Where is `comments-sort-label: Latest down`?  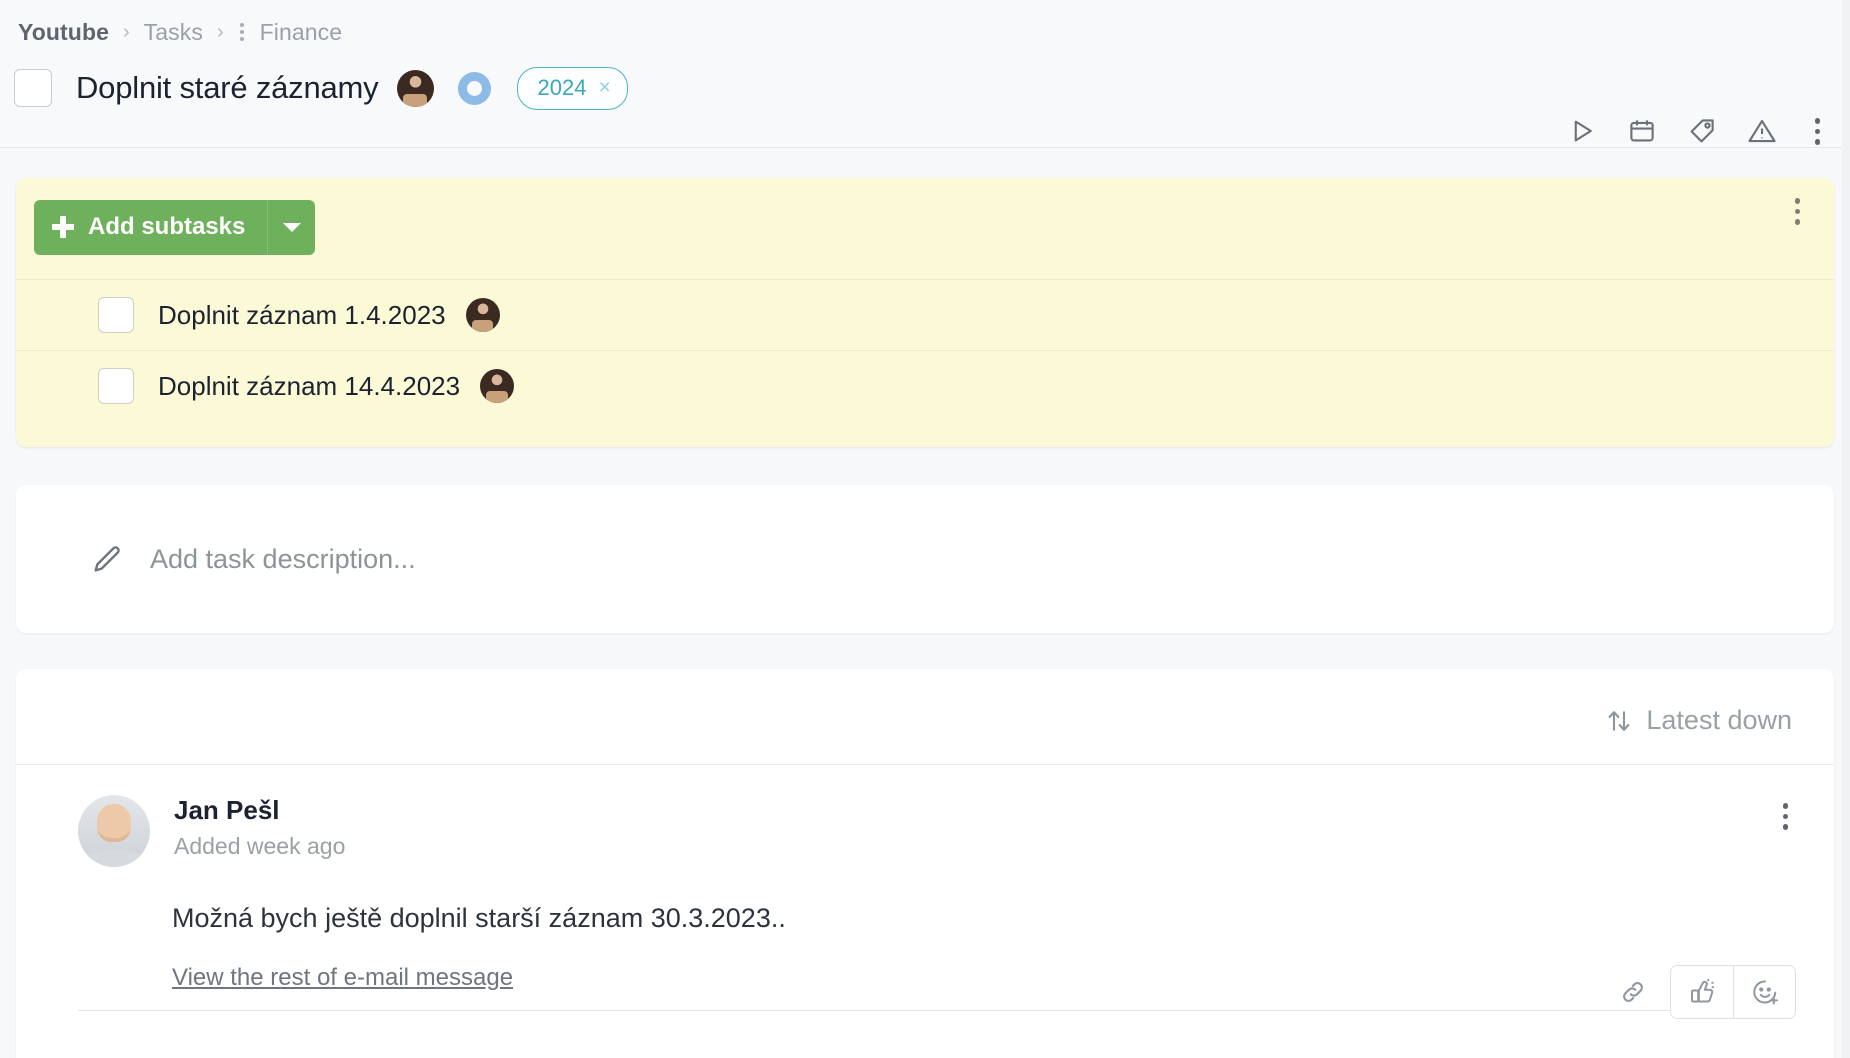
comments-sort-label: Latest down is located at coordinates (1719, 720).